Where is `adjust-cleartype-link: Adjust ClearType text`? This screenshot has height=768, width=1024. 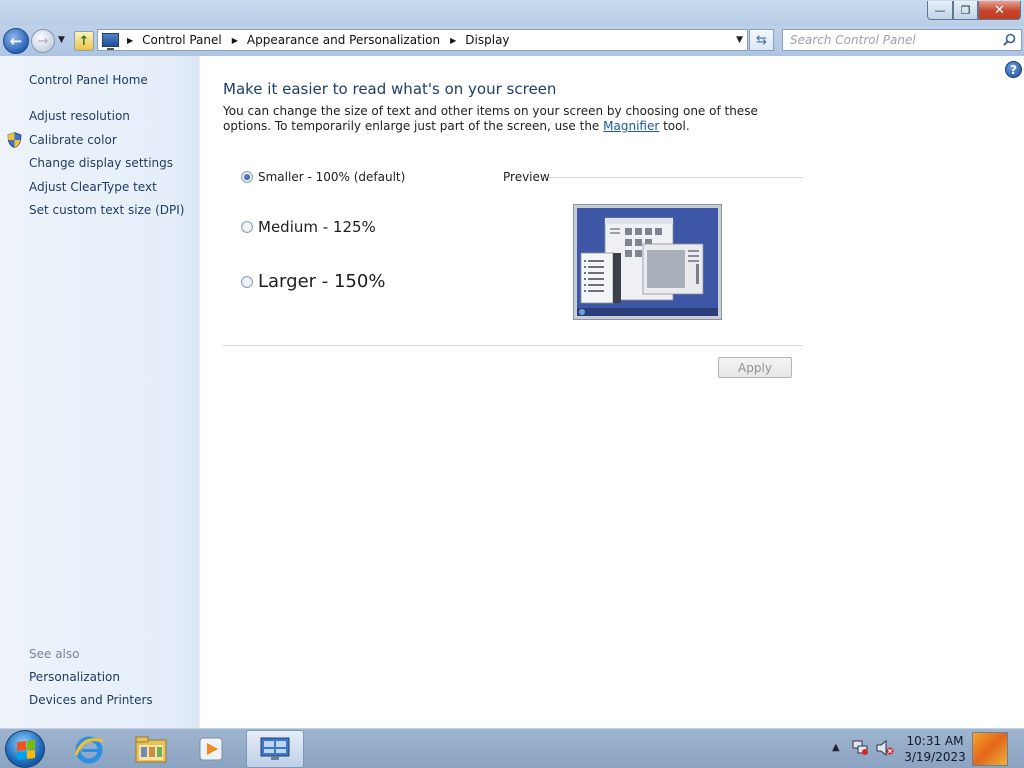 adjust-cleartype-link: Adjust ClearType text is located at coordinates (106, 192).